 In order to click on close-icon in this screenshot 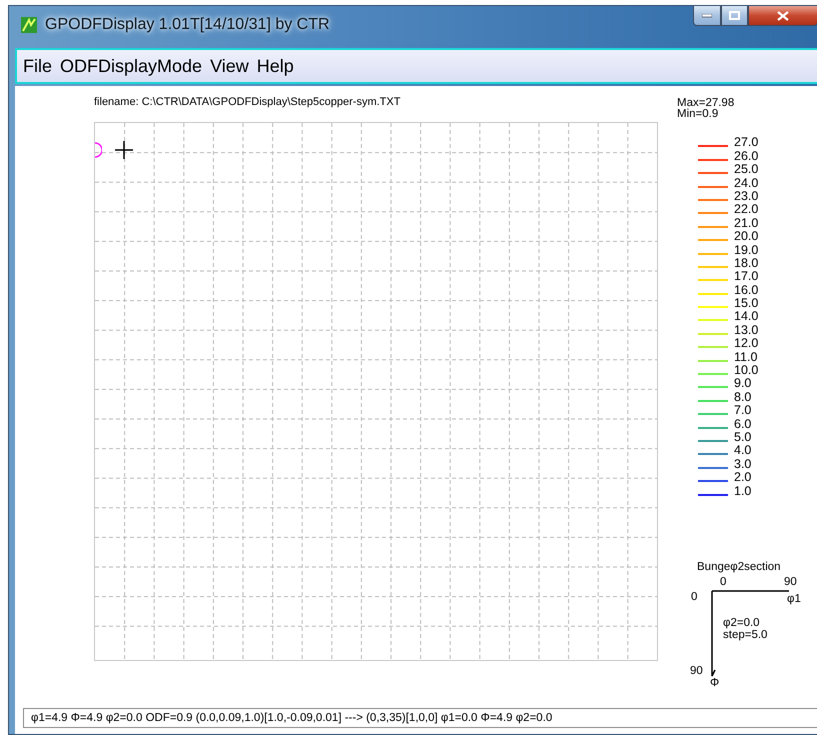, I will do `click(783, 15)`.